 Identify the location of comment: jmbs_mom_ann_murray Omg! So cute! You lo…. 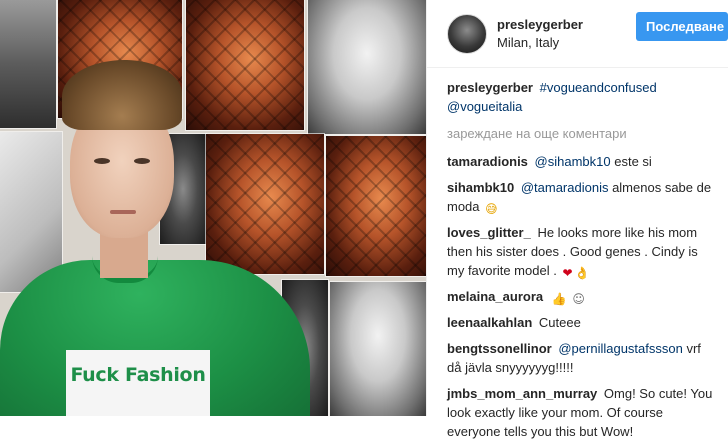
(582, 412).